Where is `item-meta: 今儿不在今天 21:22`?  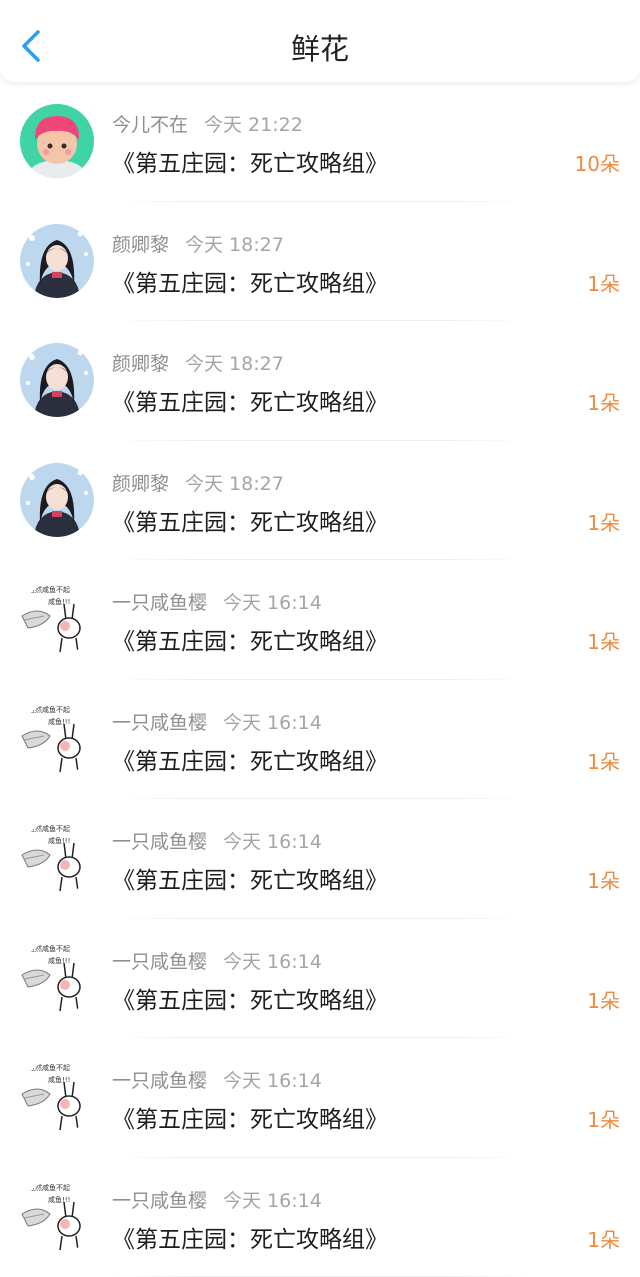 item-meta: 今儿不在今天 21:22 is located at coordinates (207, 123).